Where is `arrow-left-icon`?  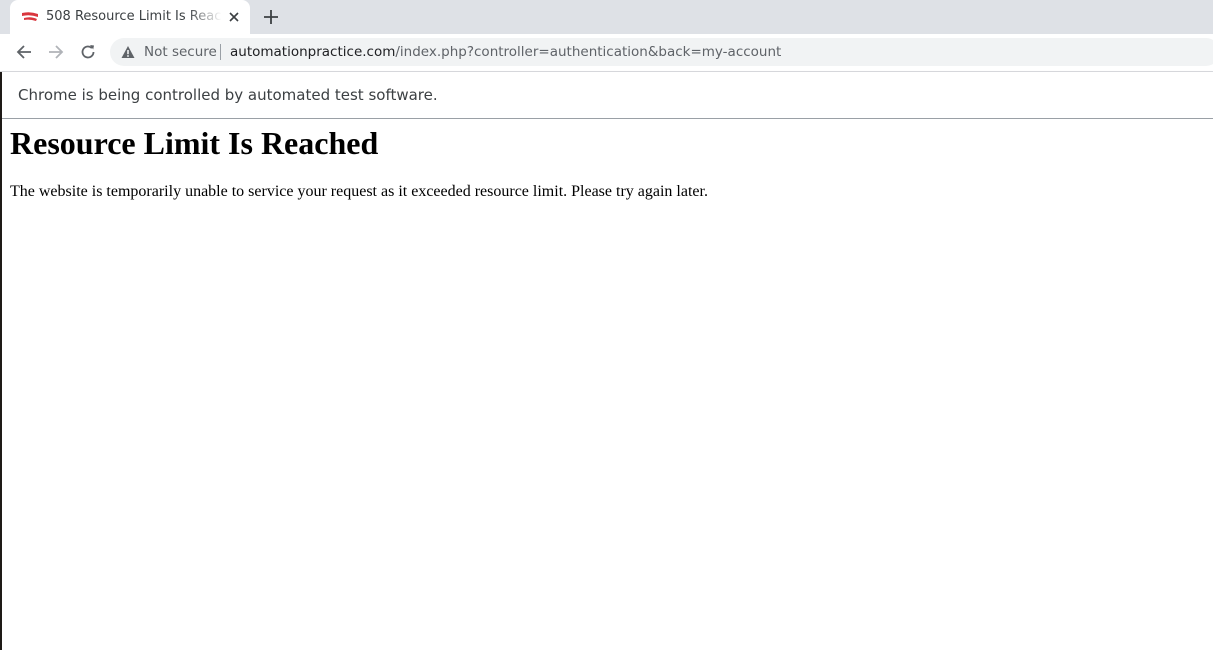 arrow-left-icon is located at coordinates (24, 52).